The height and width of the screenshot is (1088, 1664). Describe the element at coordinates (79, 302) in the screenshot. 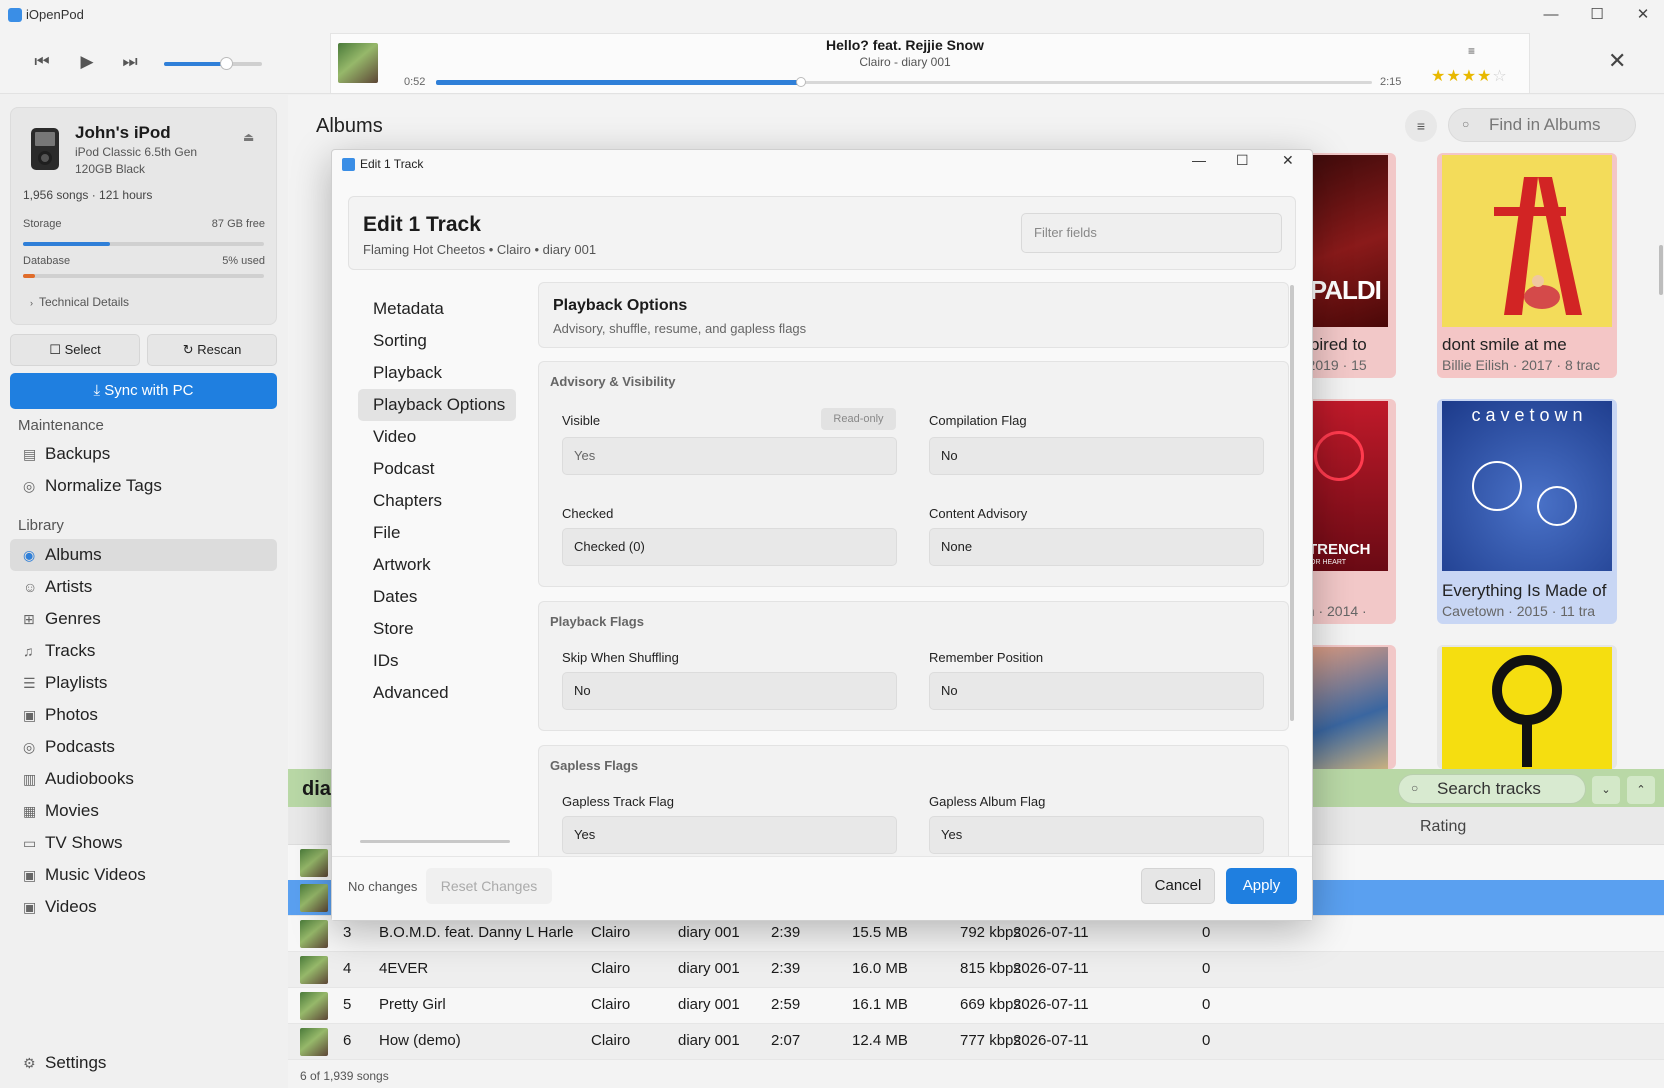

I see `technical-details-toggle: › Technical Details` at that location.